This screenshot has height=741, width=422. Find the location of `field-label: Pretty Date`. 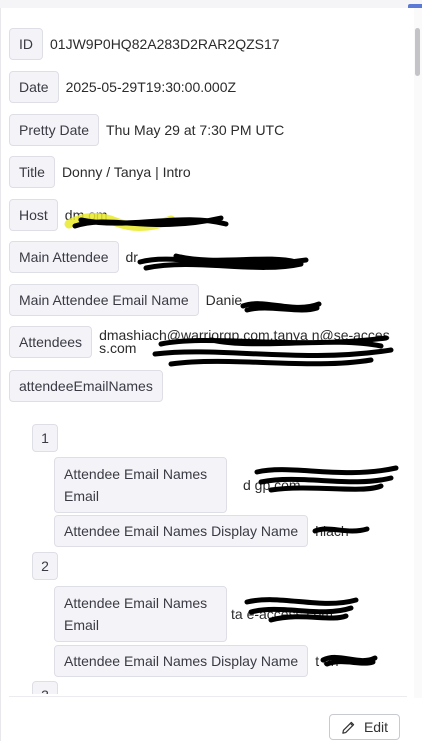

field-label: Pretty Date is located at coordinates (54, 130).